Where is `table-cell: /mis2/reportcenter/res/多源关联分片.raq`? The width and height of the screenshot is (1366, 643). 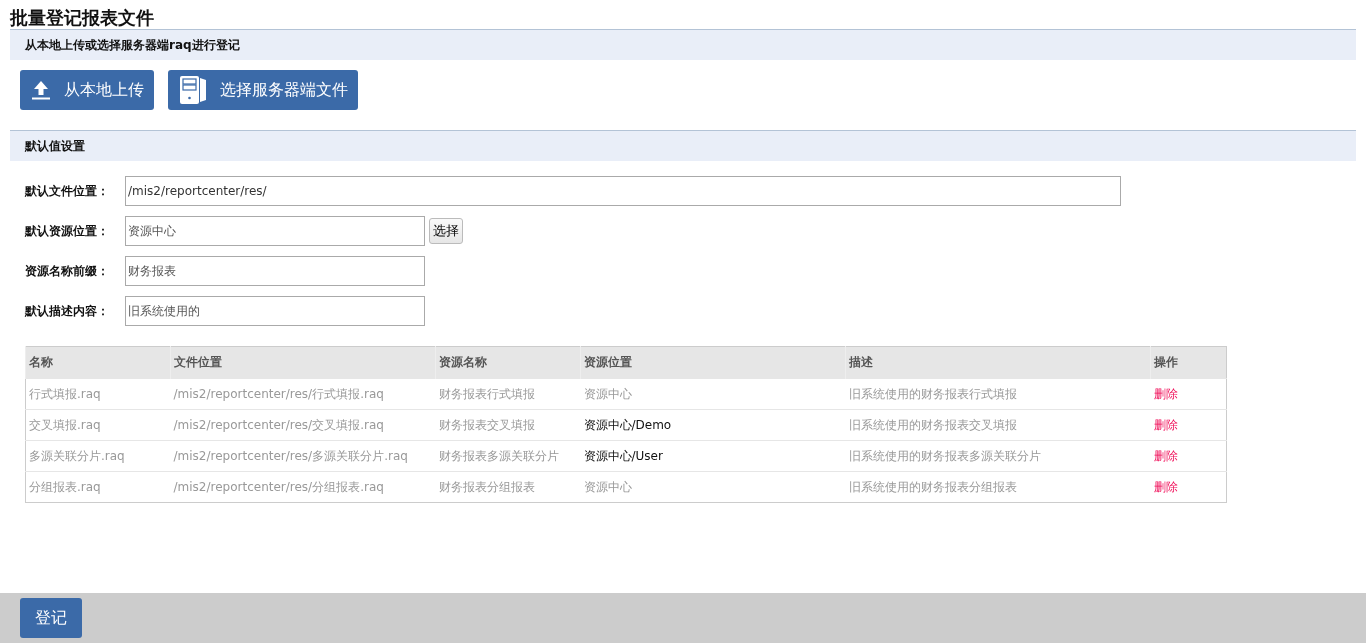
table-cell: /mis2/reportcenter/res/多源关联分片.raq is located at coordinates (303, 456).